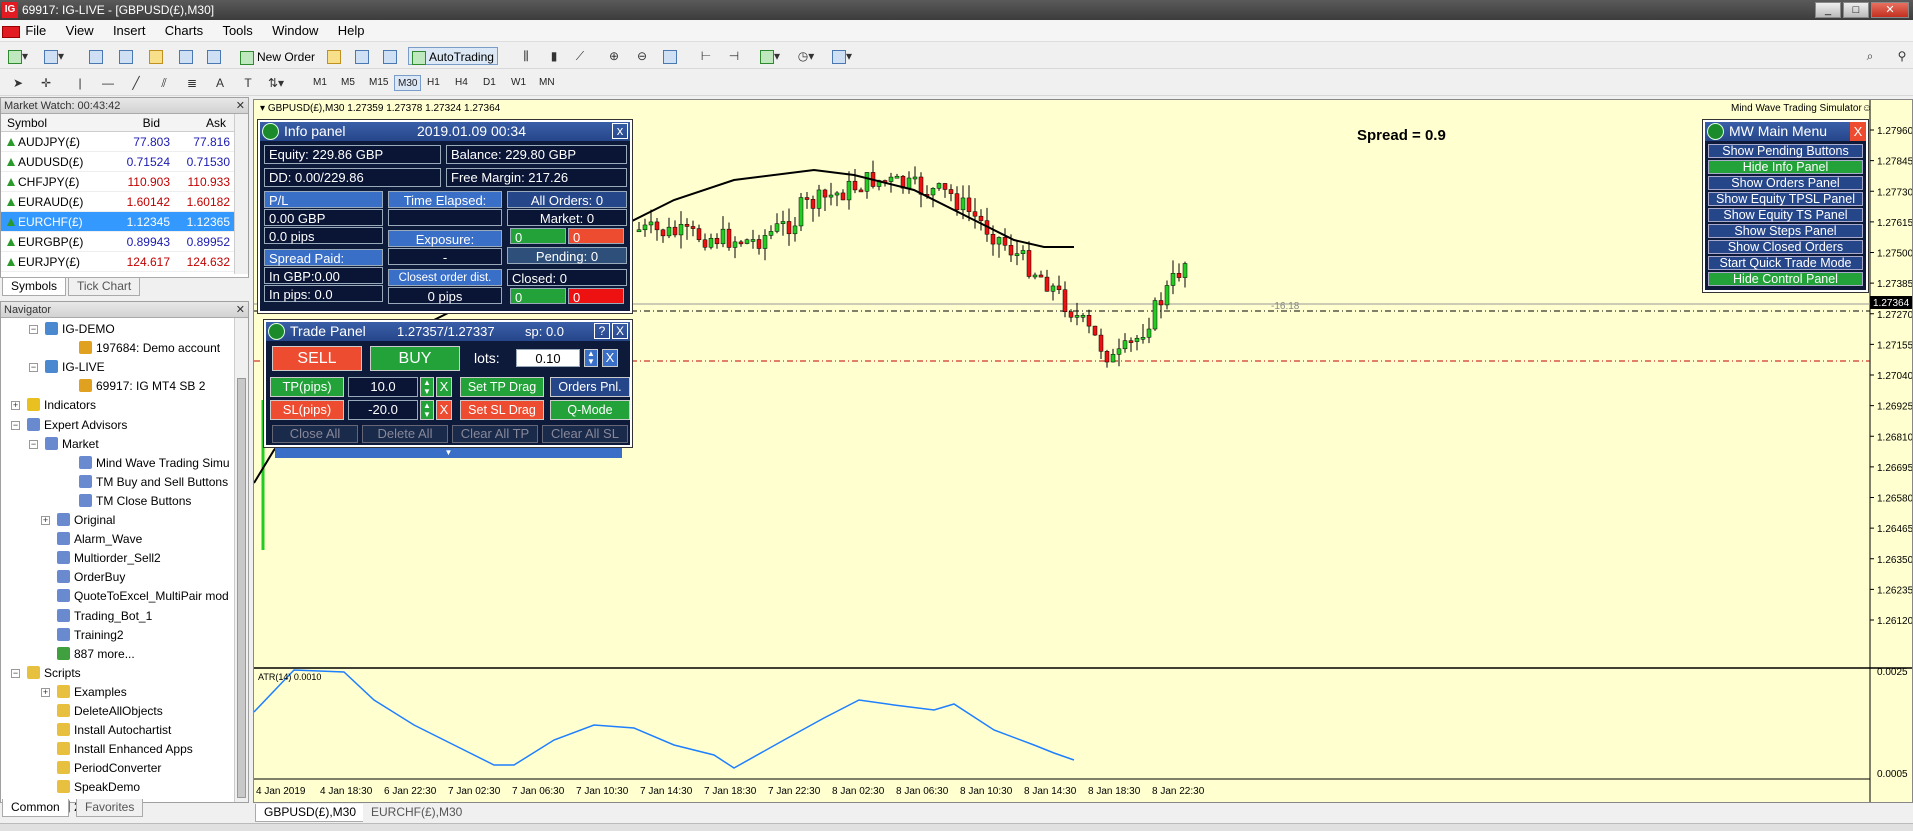  I want to click on autoscroll-icon: ⊣, so click(734, 56).